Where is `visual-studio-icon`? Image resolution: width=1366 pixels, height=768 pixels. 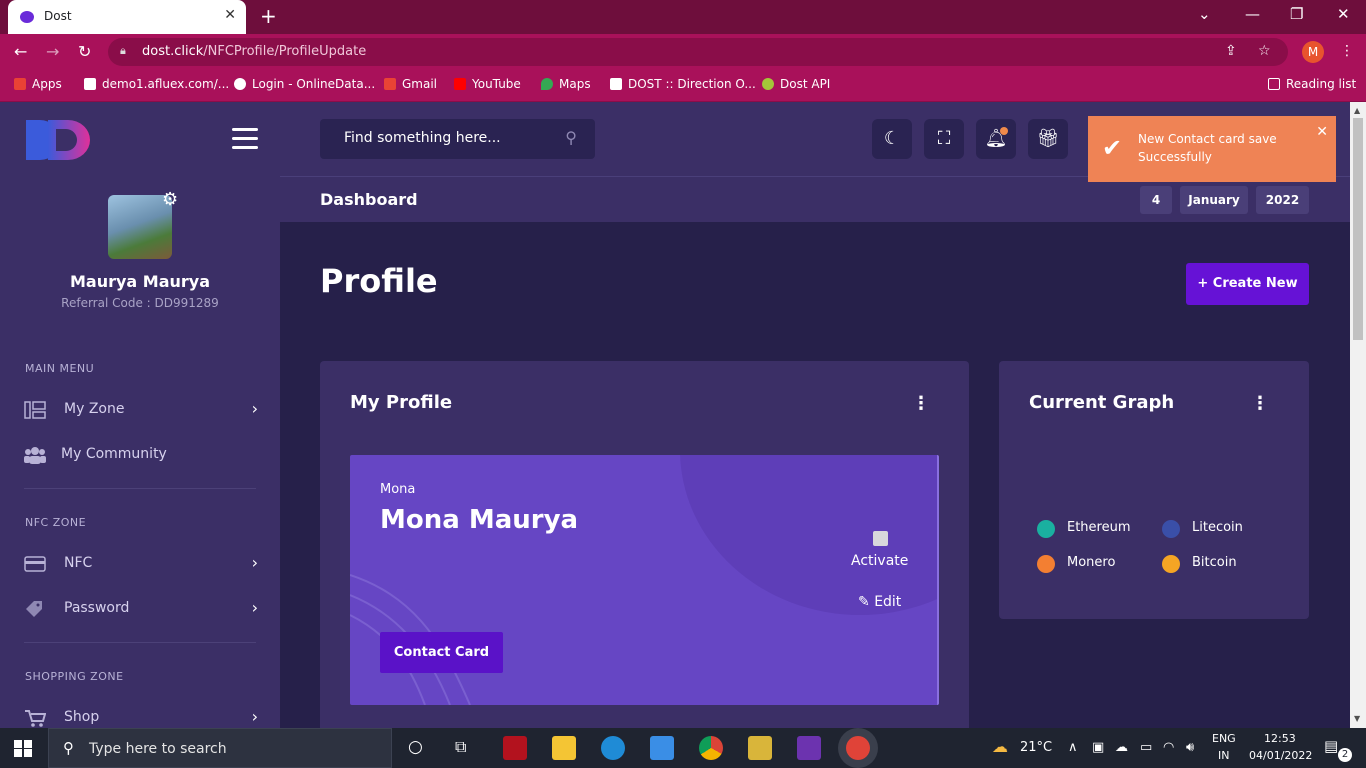 visual-studio-icon is located at coordinates (809, 748).